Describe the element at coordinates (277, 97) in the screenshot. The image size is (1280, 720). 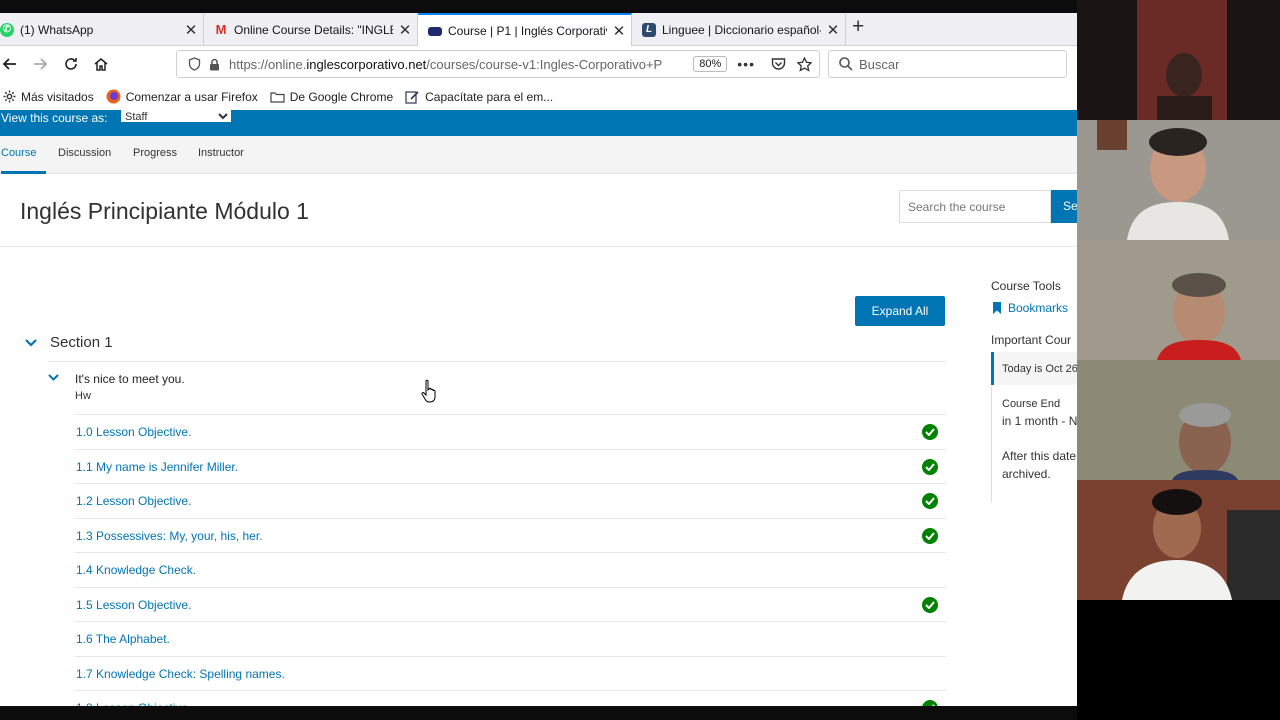
I see `folder-icon` at that location.